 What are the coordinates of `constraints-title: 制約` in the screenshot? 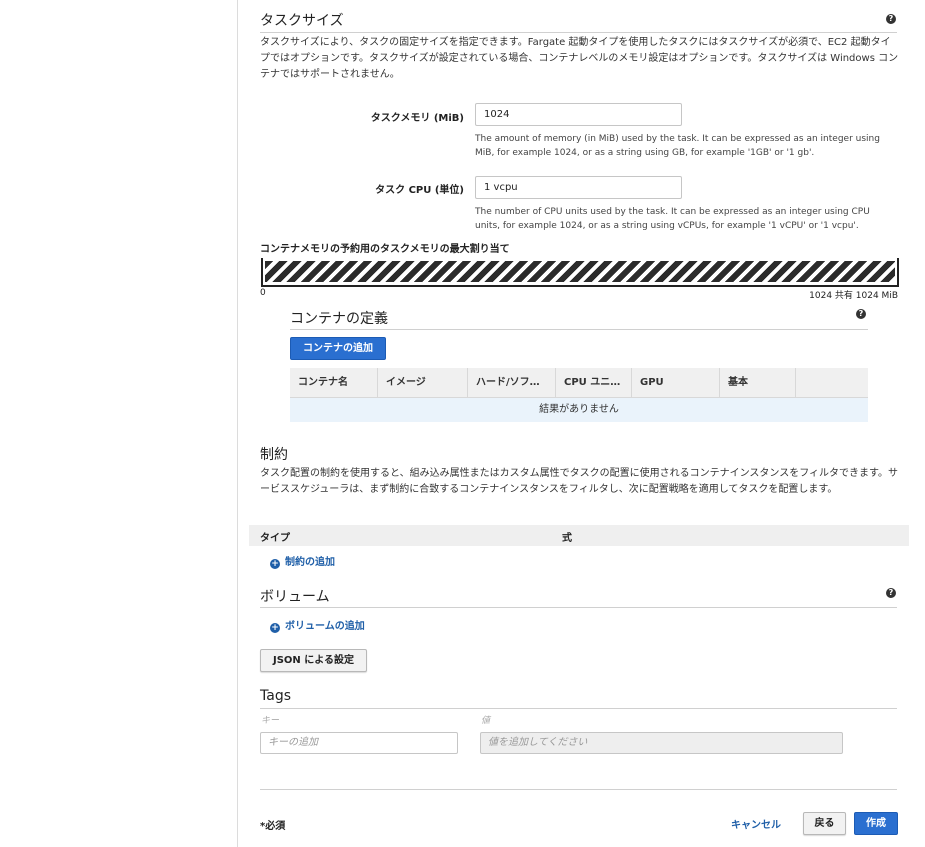 It's located at (274, 455).